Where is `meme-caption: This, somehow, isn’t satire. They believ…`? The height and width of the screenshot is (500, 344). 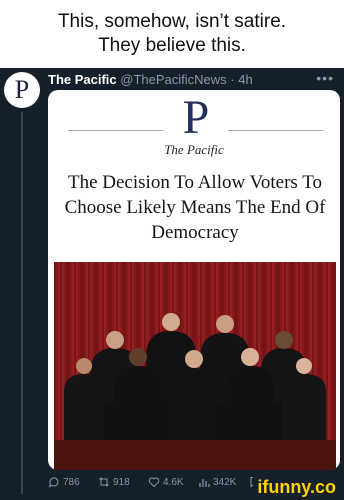
meme-caption: This, somehow, isn’t satire. They believ… is located at coordinates (172, 34).